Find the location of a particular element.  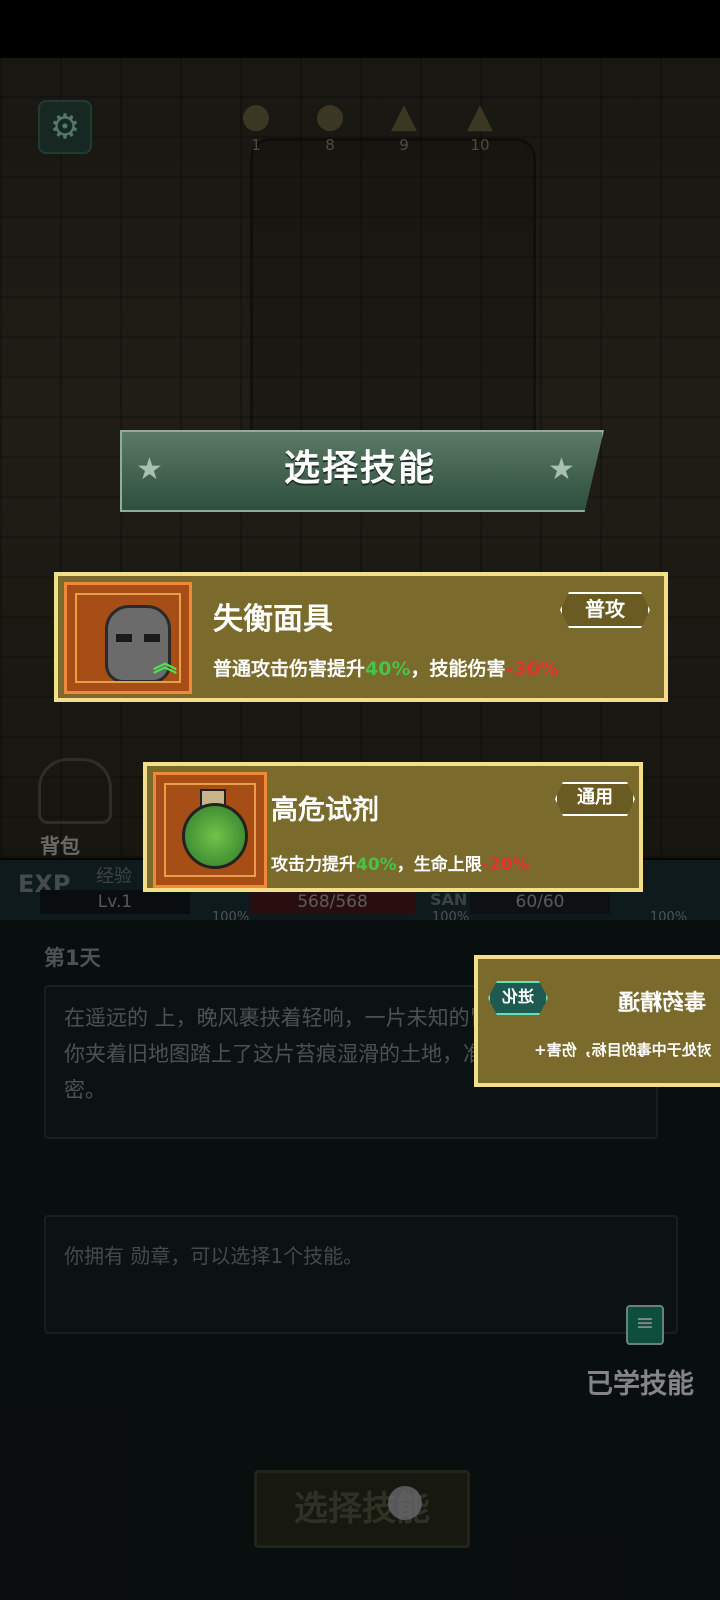

skill-tag: 通用 is located at coordinates (595, 799).